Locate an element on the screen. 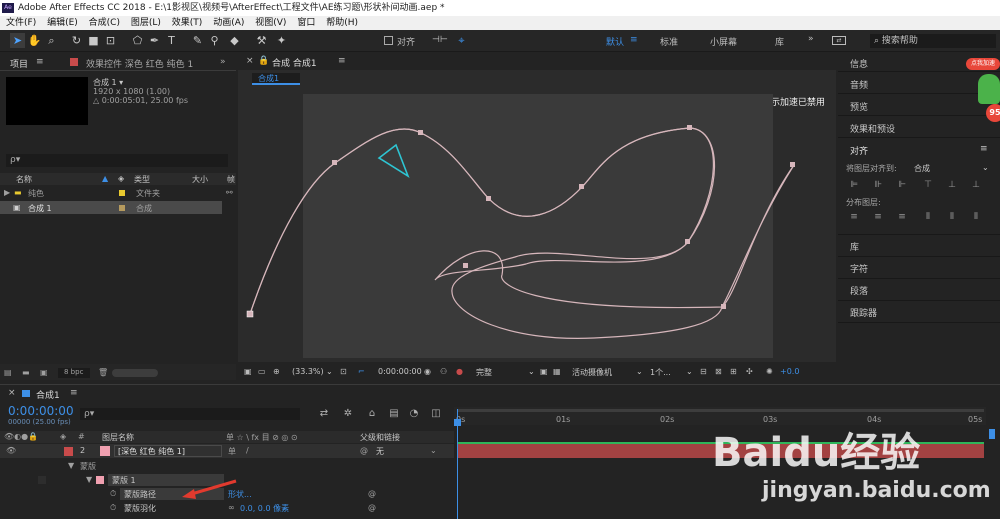  snap-edges-icon: ⊣⊢ is located at coordinates (440, 40).